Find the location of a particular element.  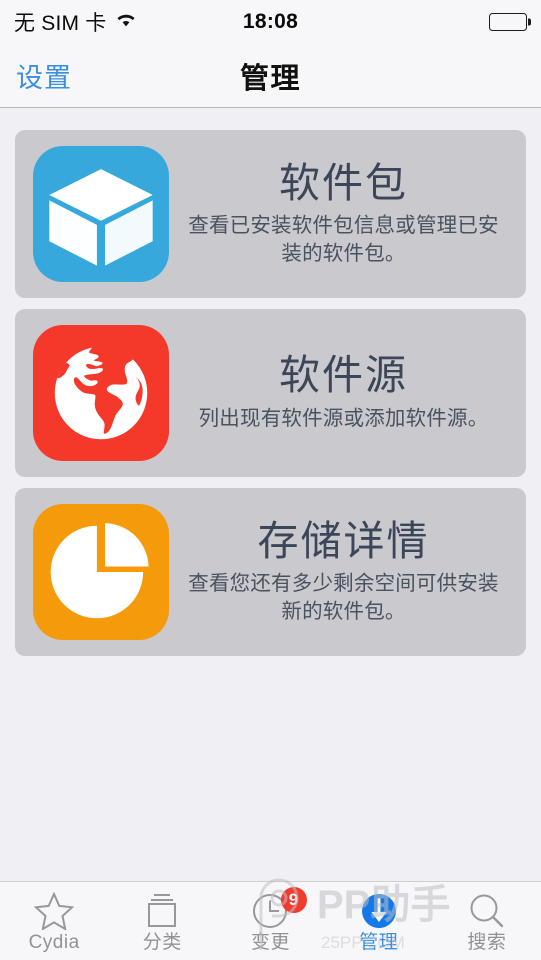

tab-label: 分类 is located at coordinates (162, 942).